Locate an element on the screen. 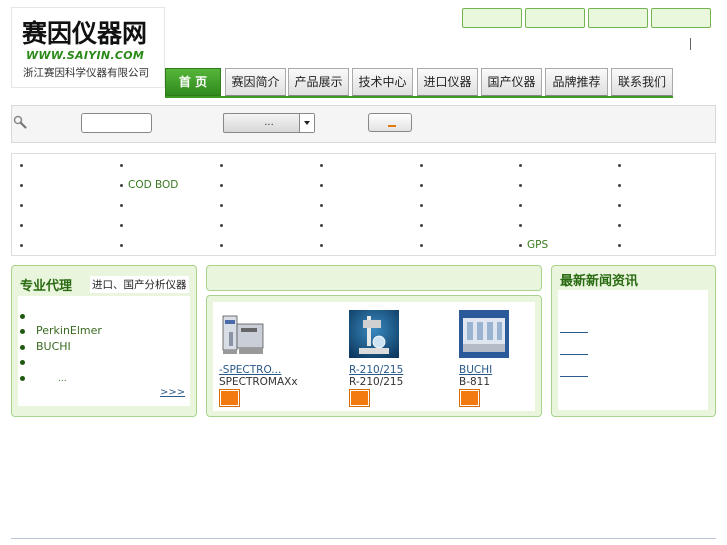 Image resolution: width=727 pixels, height=545 pixels. new-badge is located at coordinates (469, 398).